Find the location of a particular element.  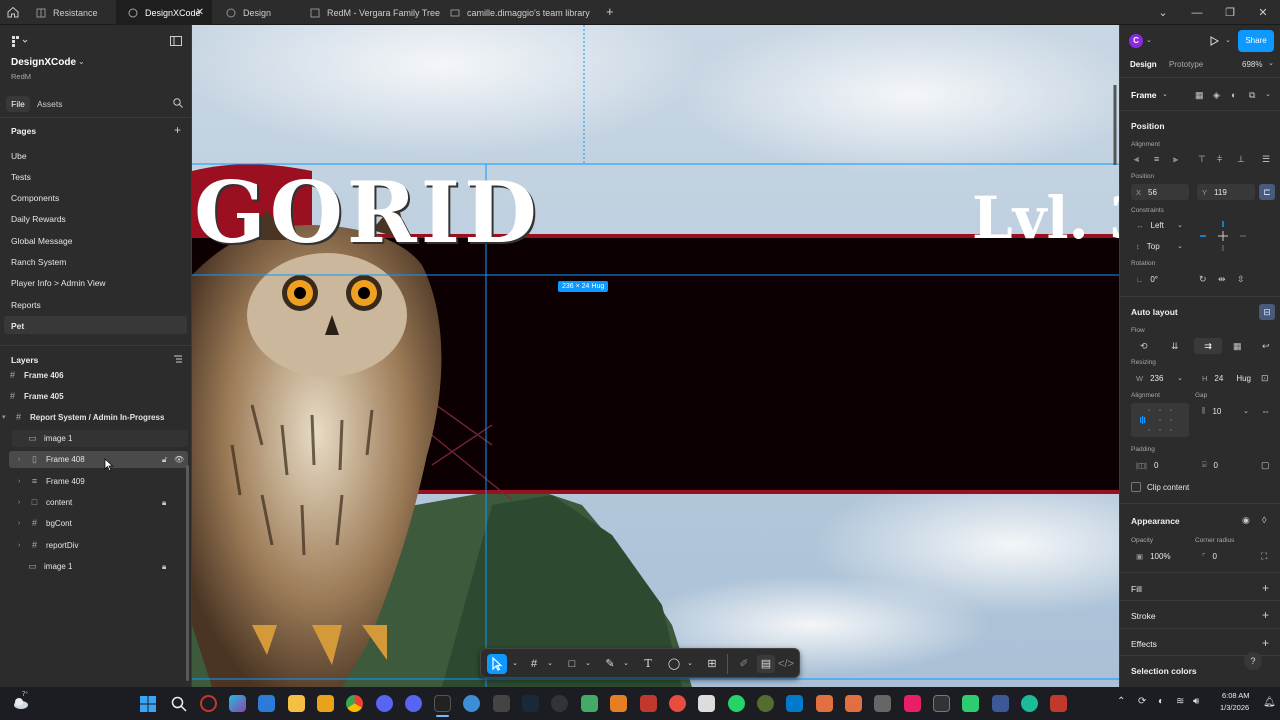

move-tool is located at coordinates (497, 664).